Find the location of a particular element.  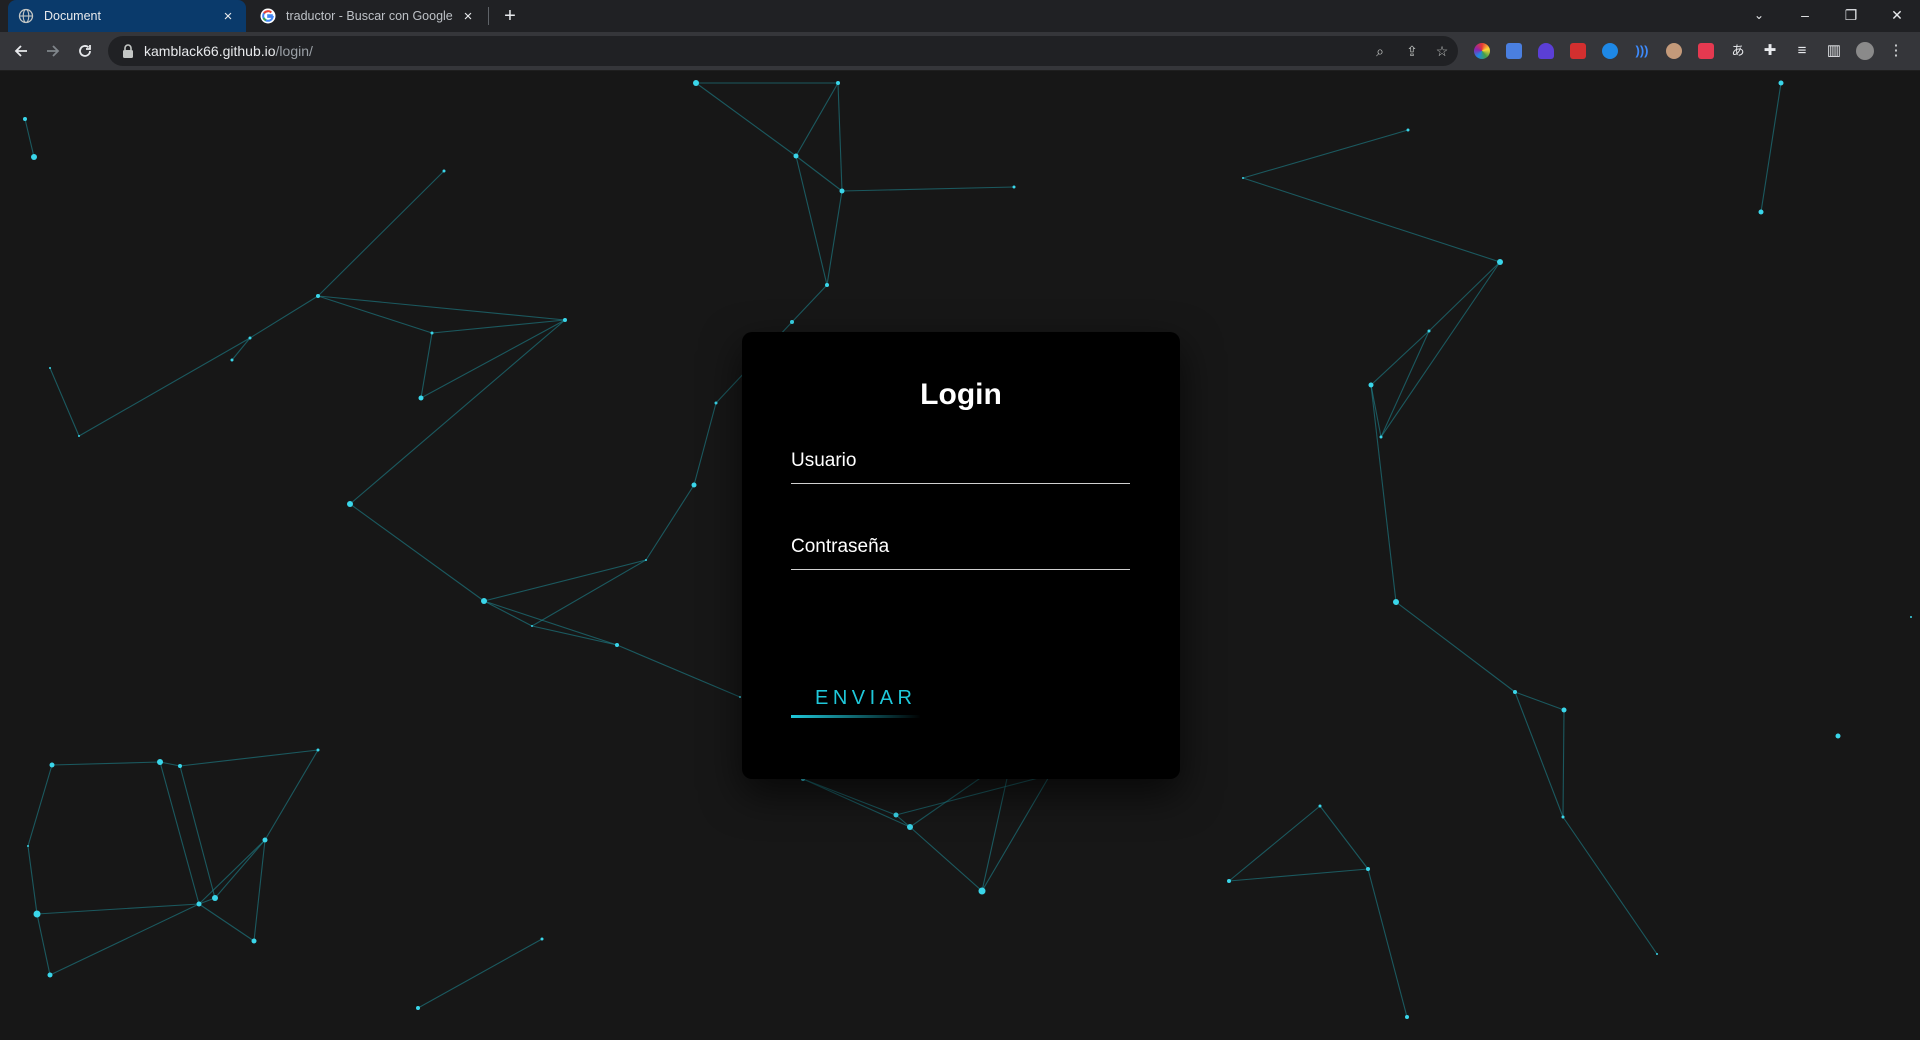

shazam-extension-icon is located at coordinates (1610, 51).